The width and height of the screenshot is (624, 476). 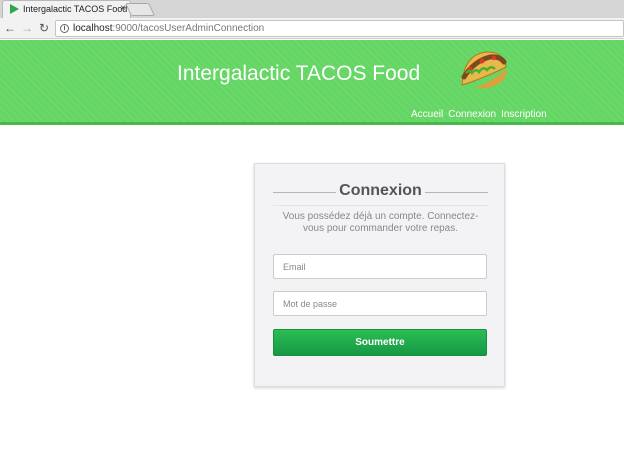 What do you see at coordinates (14, 9) in the screenshot?
I see `play-favicon-icon` at bounding box center [14, 9].